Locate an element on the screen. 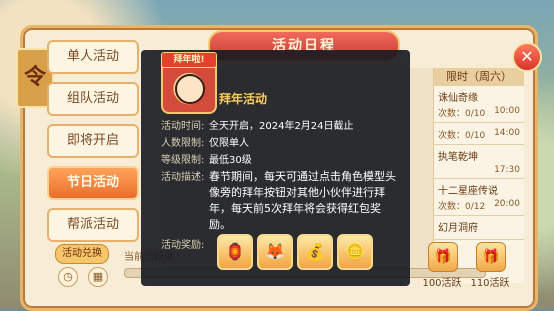  reward-item-icon: 🏮 is located at coordinates (235, 252).